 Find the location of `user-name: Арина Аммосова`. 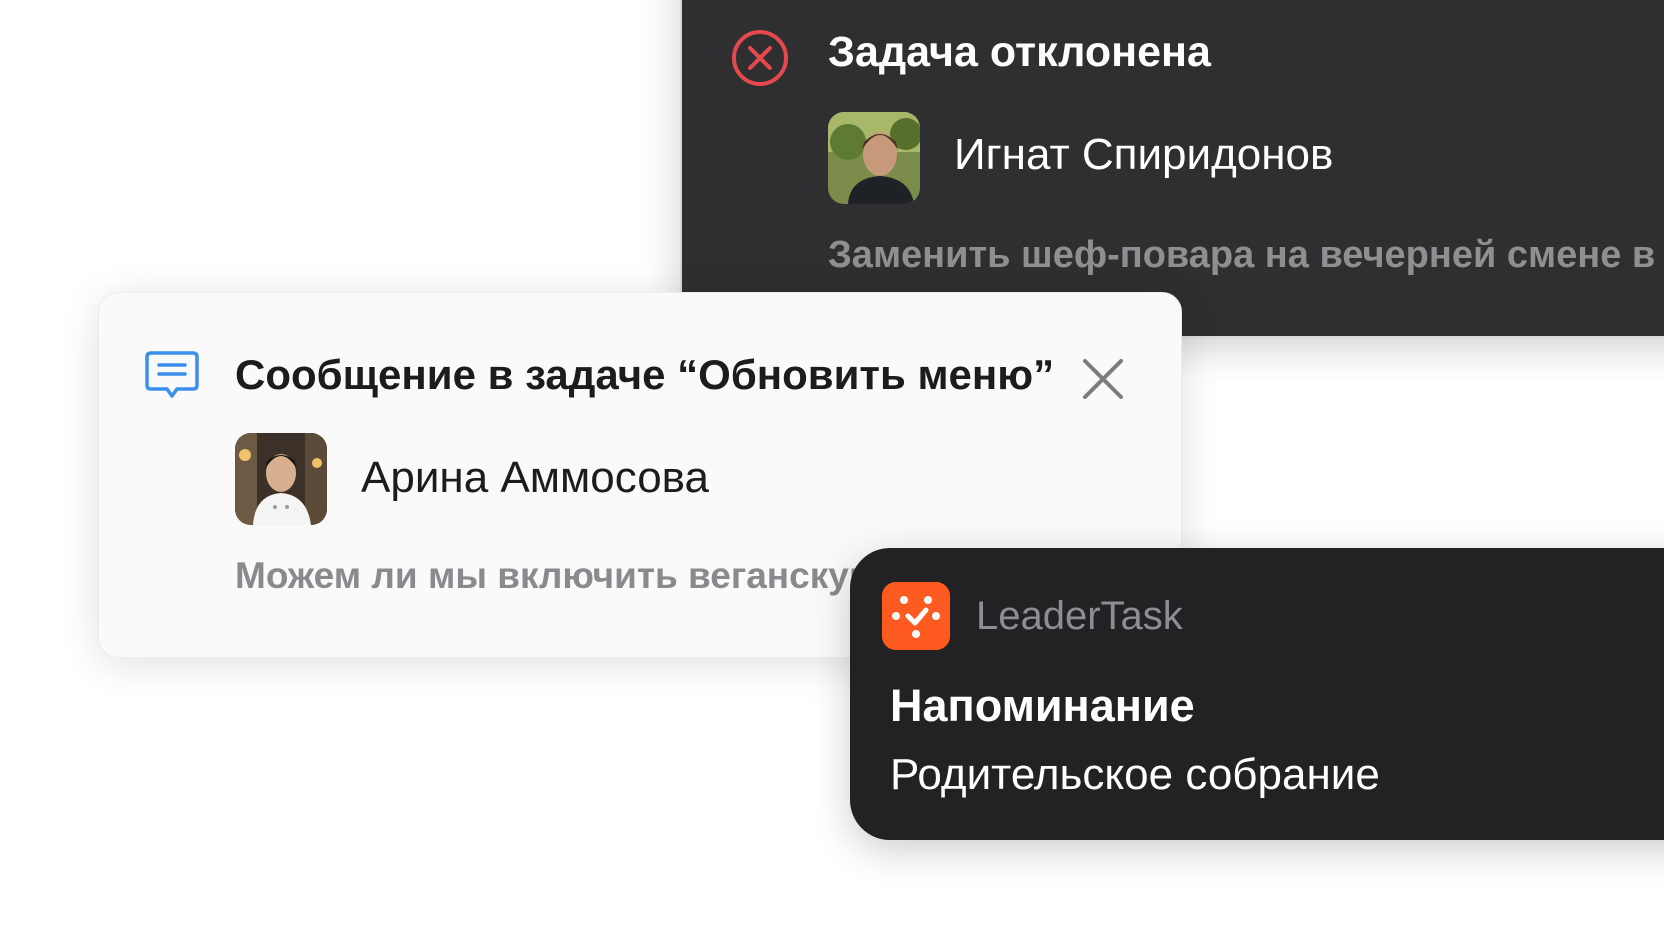

user-name: Арина Аммосова is located at coordinates (535, 477).